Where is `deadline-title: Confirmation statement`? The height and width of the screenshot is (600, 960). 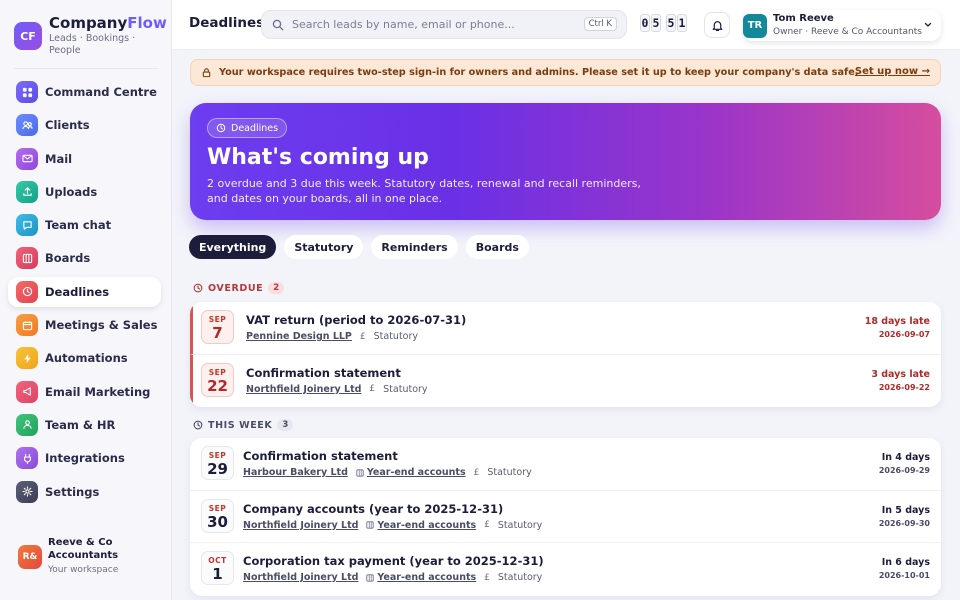 deadline-title: Confirmation statement is located at coordinates (320, 456).